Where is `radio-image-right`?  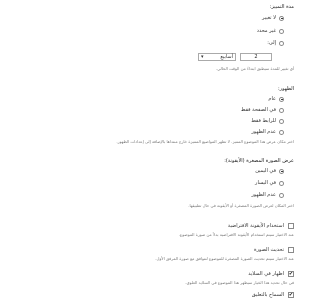 radio-image-right is located at coordinates (281, 171).